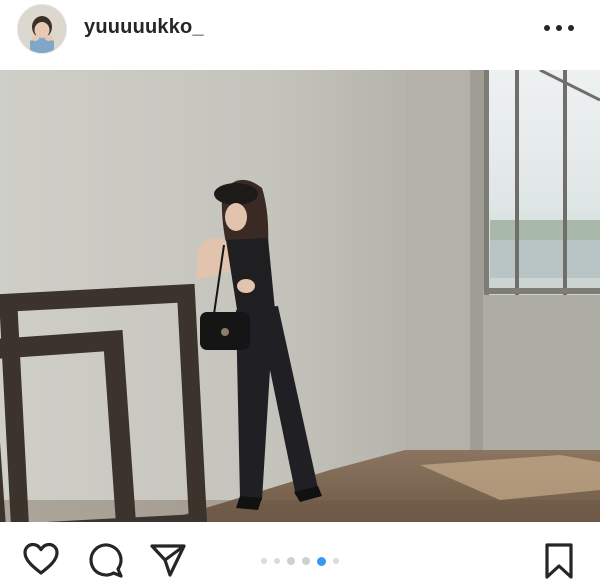 Image resolution: width=600 pixels, height=585 pixels. I want to click on username: yuuuuukko_, so click(144, 27).